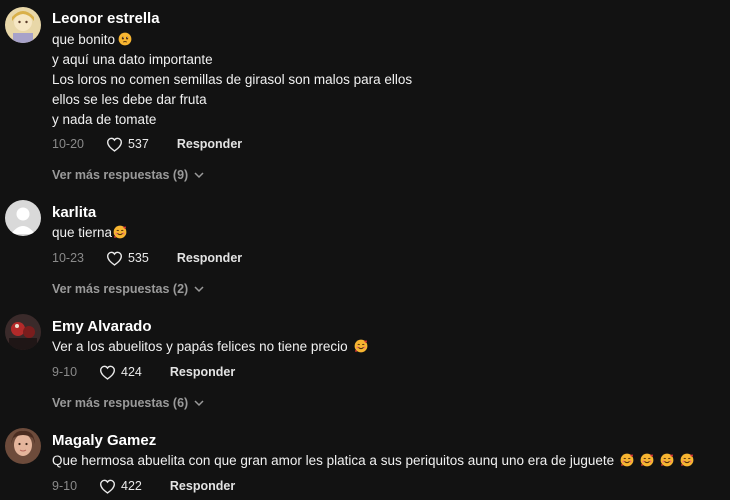 Image resolution: width=730 pixels, height=500 pixels. What do you see at coordinates (131, 372) in the screenshot?
I see `like-count: 424` at bounding box center [131, 372].